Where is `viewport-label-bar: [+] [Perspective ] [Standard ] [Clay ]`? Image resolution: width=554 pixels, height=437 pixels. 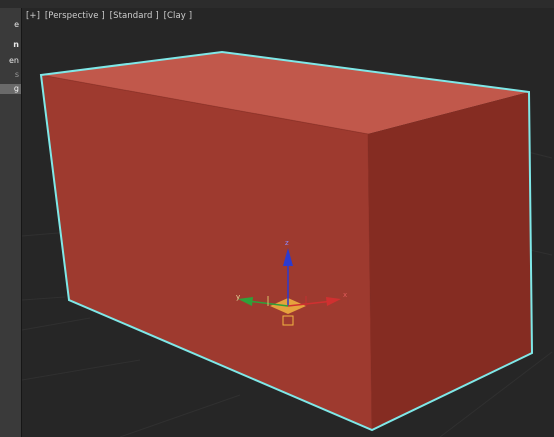 viewport-label-bar: [+] [Perspective ] [Standard ] [Clay ] is located at coordinates (110, 16).